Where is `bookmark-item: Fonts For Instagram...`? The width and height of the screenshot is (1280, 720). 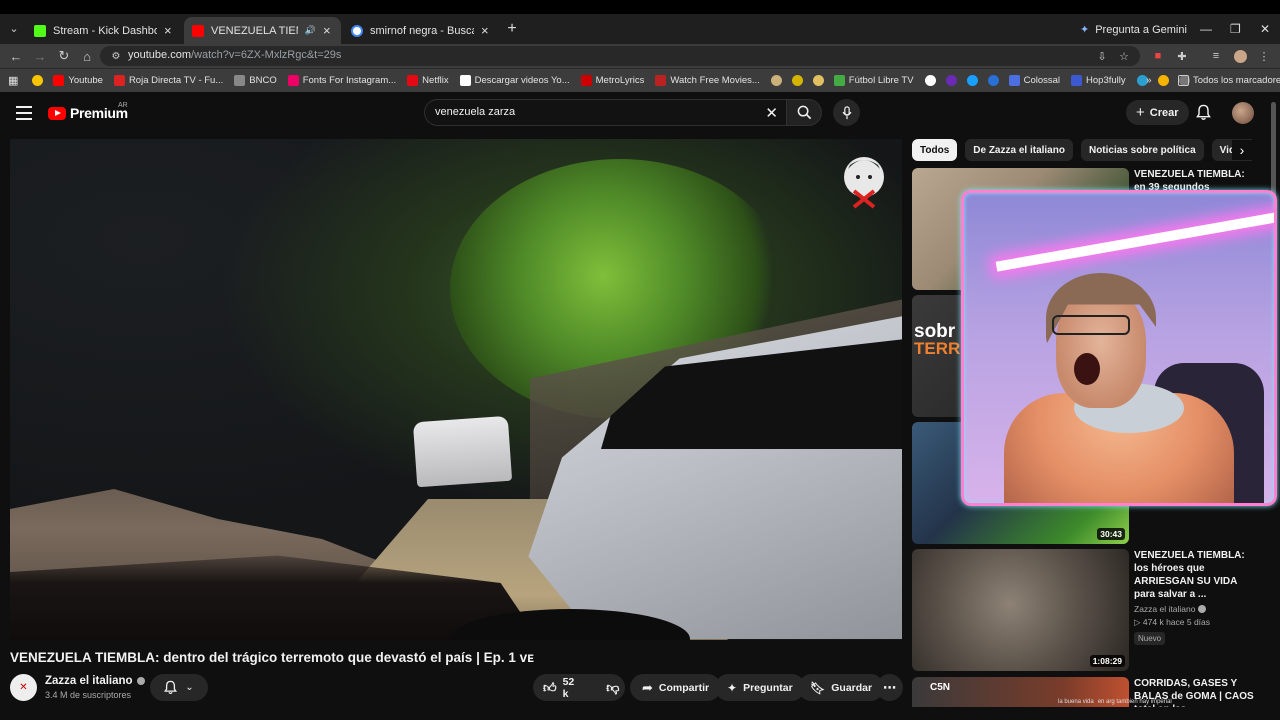
bookmark-item: Fonts For Instagram... is located at coordinates (341, 80).